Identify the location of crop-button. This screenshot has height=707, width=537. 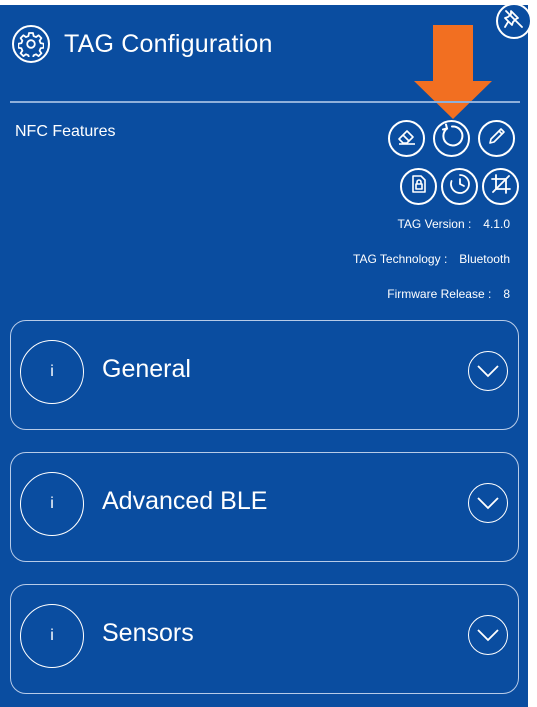
(500, 186).